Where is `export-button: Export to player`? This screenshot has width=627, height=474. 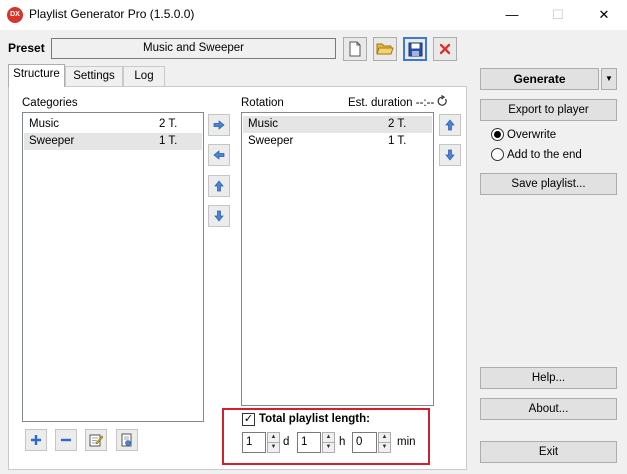
export-button: Export to player is located at coordinates (548, 110).